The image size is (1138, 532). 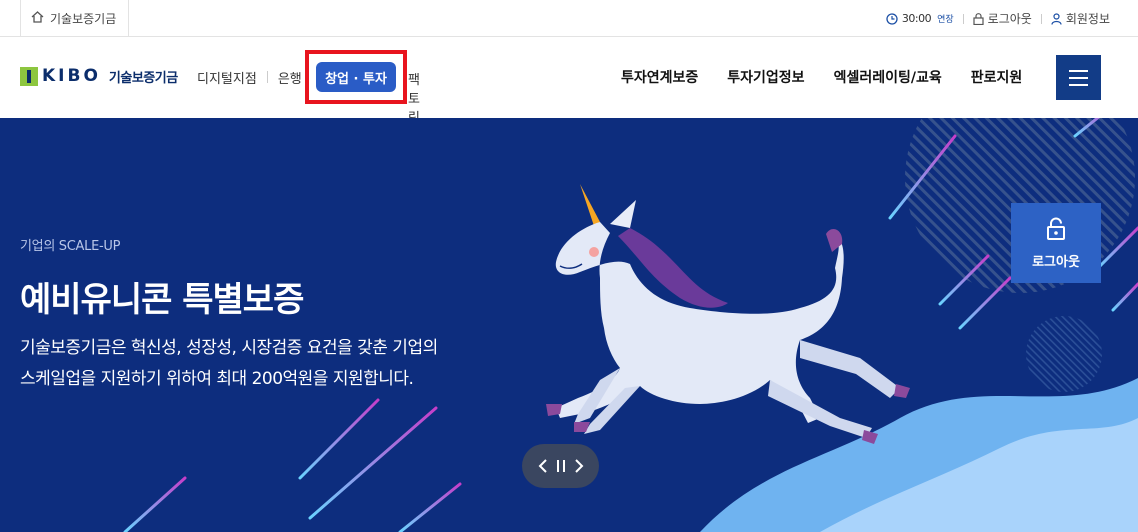 I want to click on hero-eyebrow: 기업의 SCALE-UP, so click(x=70, y=246).